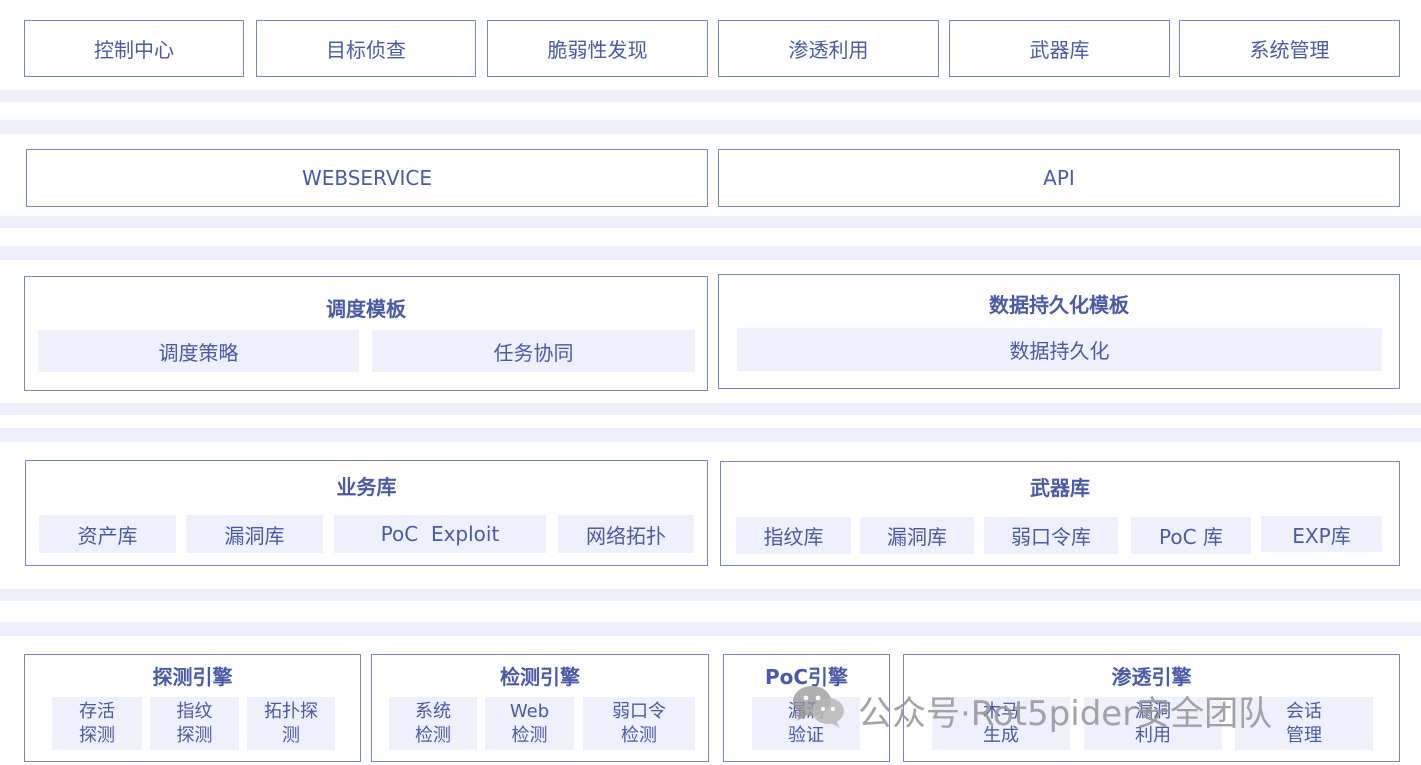  Describe the element at coordinates (540, 677) in the screenshot. I see `panel-title: 检测引擎` at that location.